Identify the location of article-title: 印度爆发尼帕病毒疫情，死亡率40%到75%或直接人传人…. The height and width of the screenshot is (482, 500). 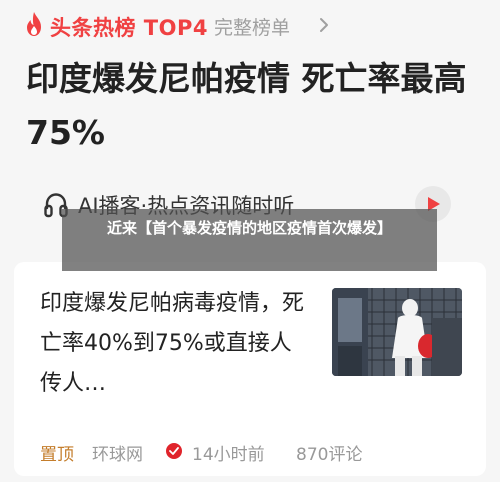
(176, 344).